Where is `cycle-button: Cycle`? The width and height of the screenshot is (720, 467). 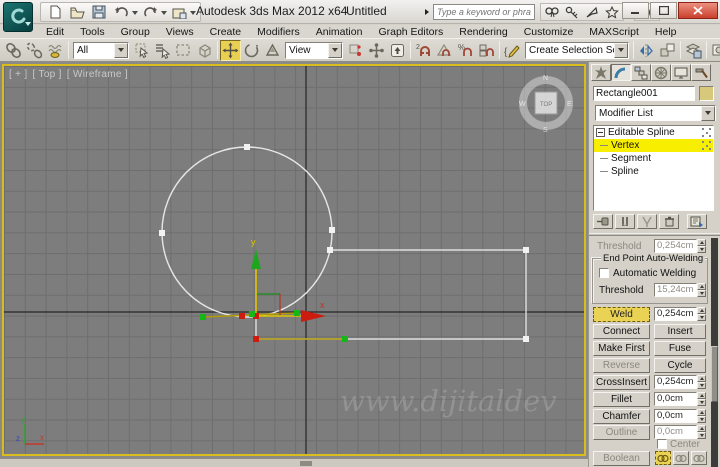
cycle-button: Cycle is located at coordinates (680, 365).